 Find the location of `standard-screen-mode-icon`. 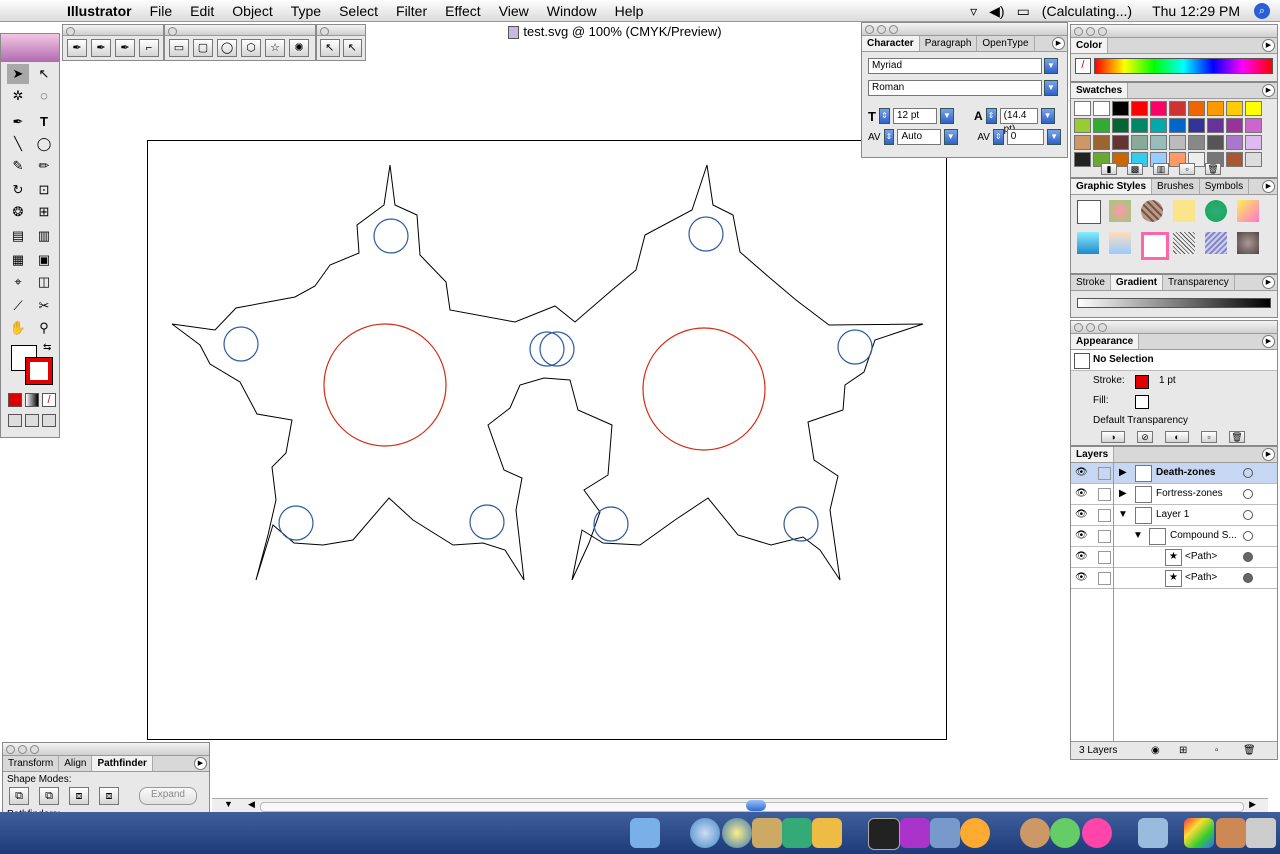

standard-screen-mode-icon is located at coordinates (15, 420).